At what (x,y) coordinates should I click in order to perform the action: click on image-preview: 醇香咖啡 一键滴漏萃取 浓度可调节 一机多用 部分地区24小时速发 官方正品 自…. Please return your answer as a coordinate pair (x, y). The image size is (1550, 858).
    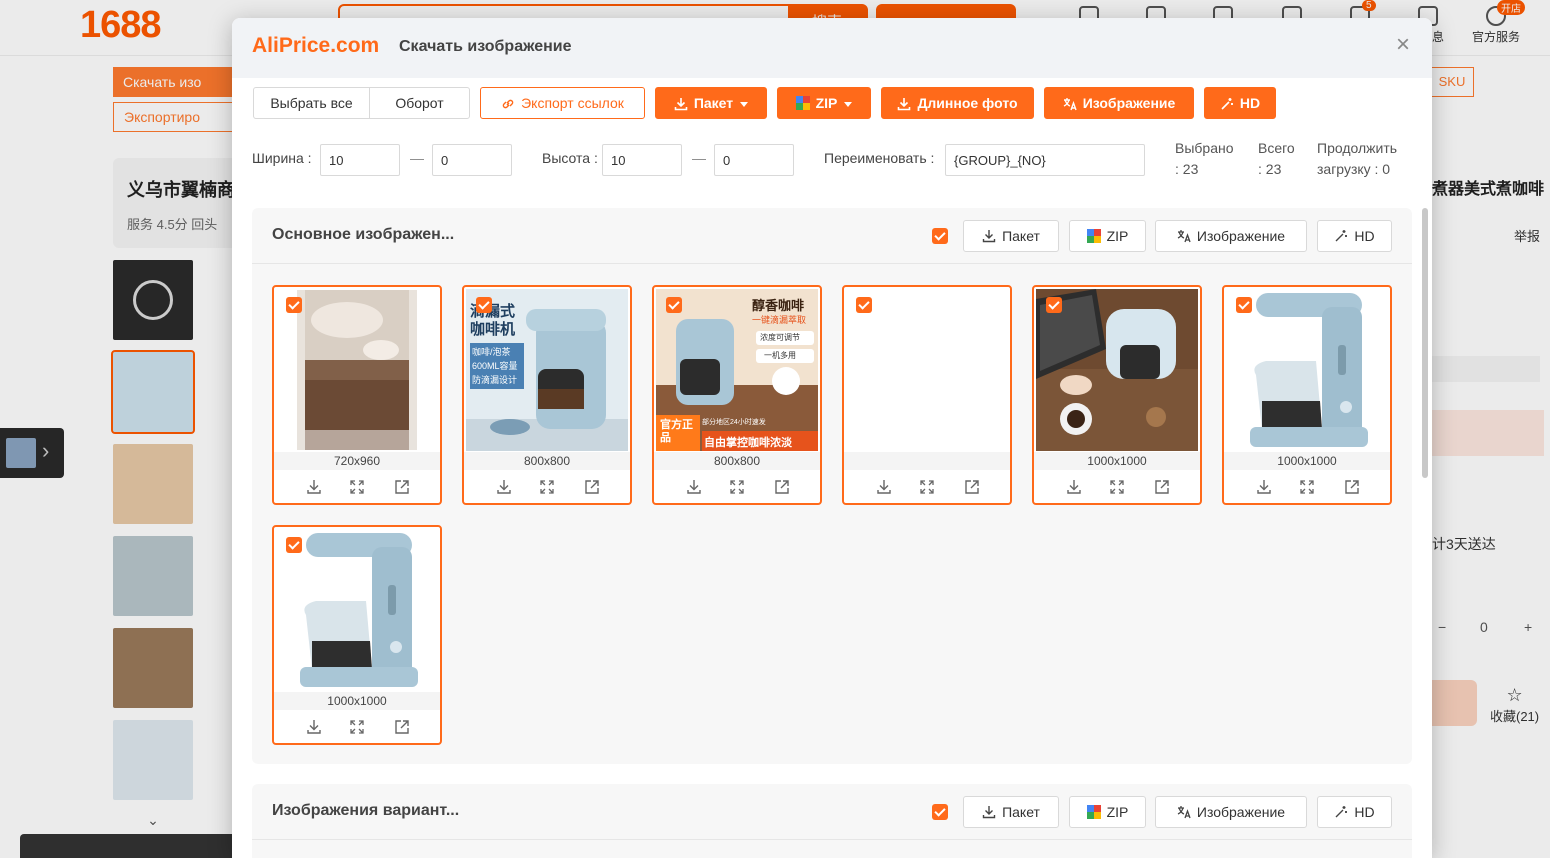
    Looking at the image, I should click on (737, 370).